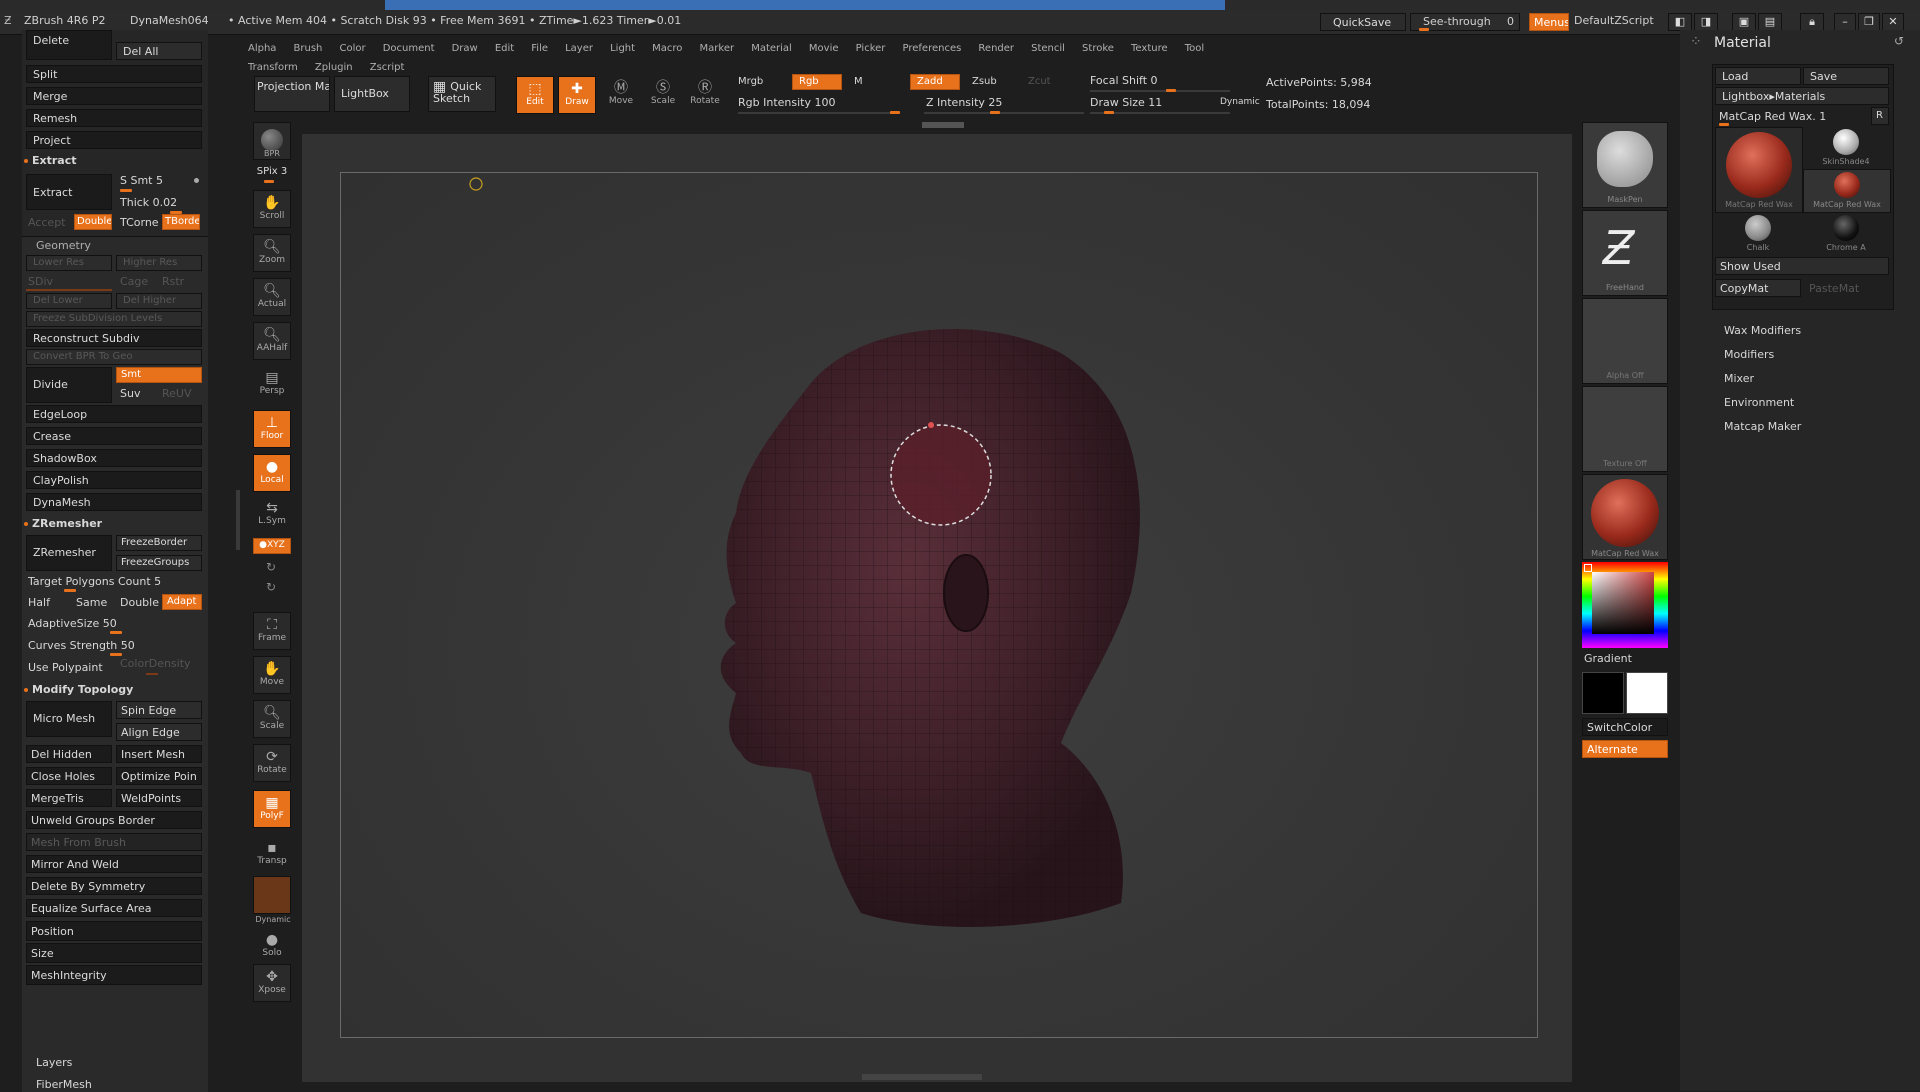  I want to click on floor-button: ⊥ Floor, so click(272, 429).